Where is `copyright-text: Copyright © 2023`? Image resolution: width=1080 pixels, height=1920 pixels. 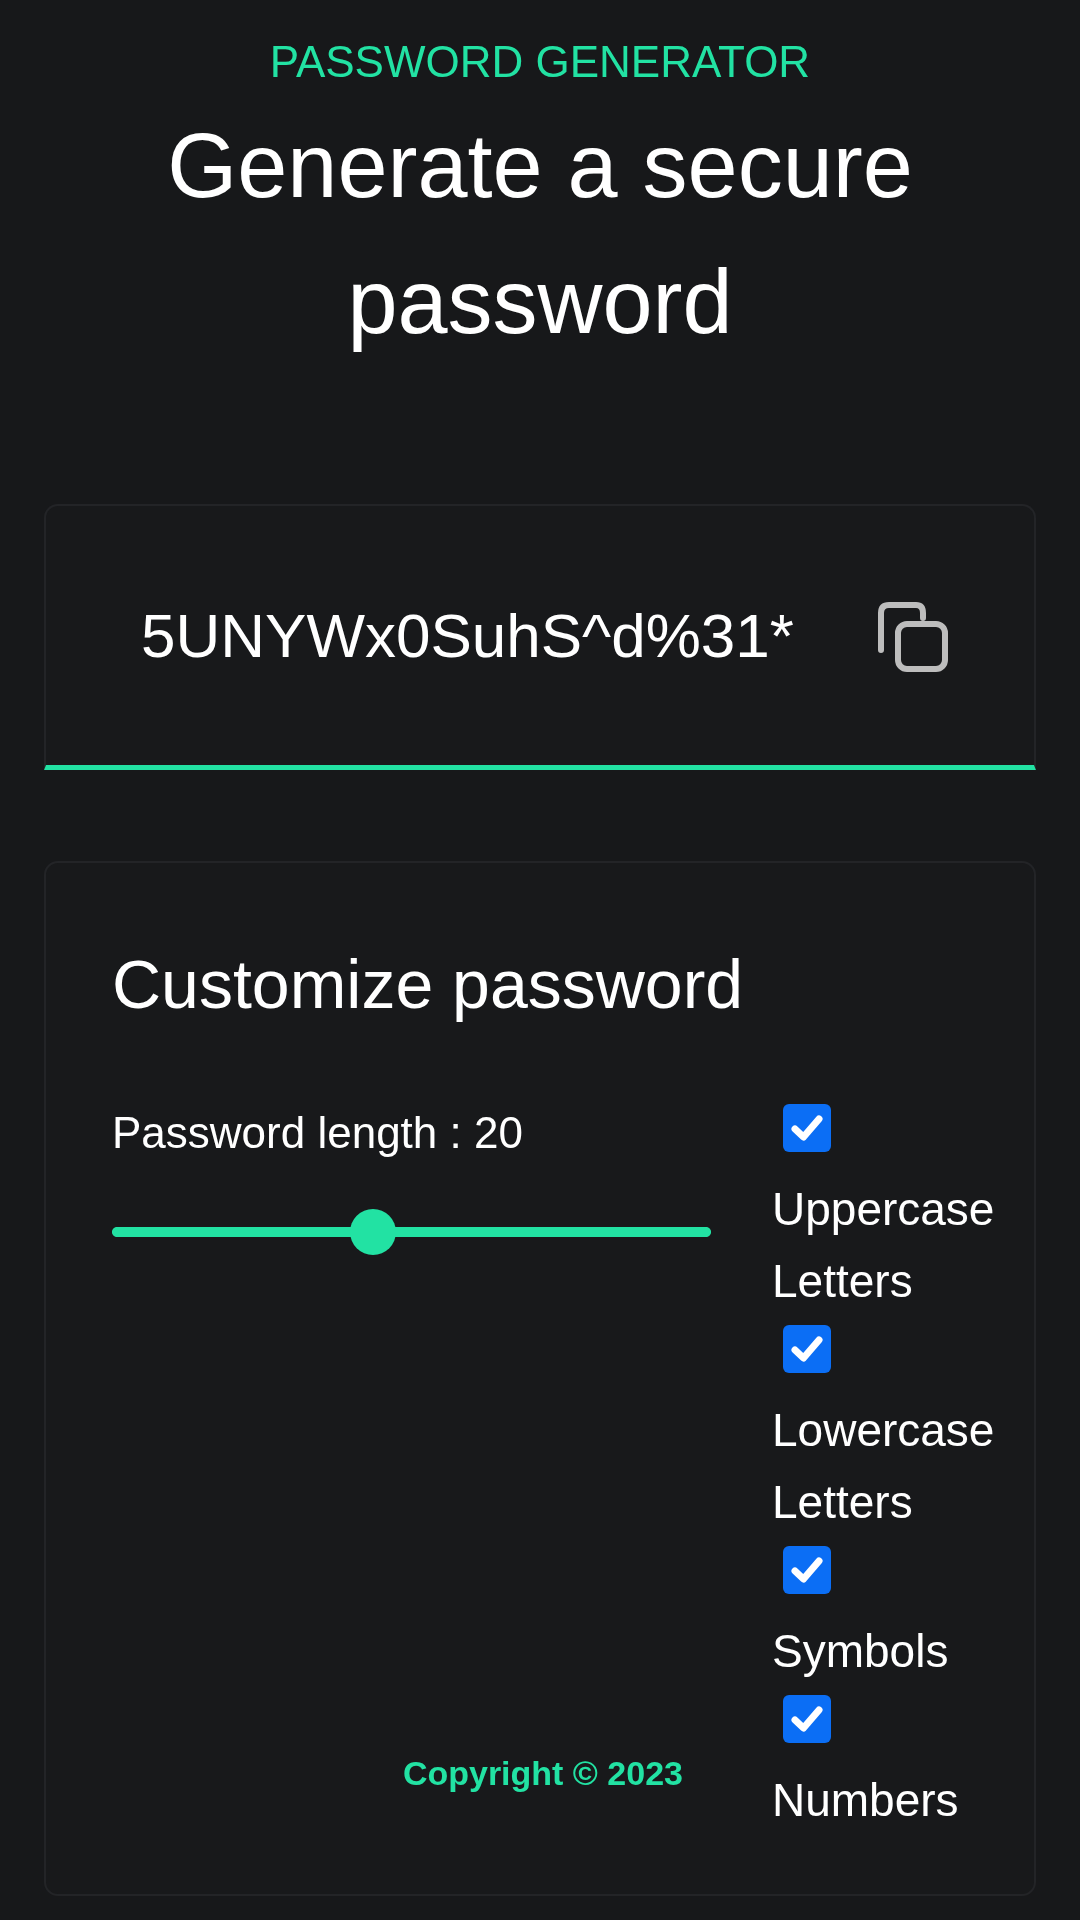 copyright-text: Copyright © 2023 is located at coordinates (542, 1773).